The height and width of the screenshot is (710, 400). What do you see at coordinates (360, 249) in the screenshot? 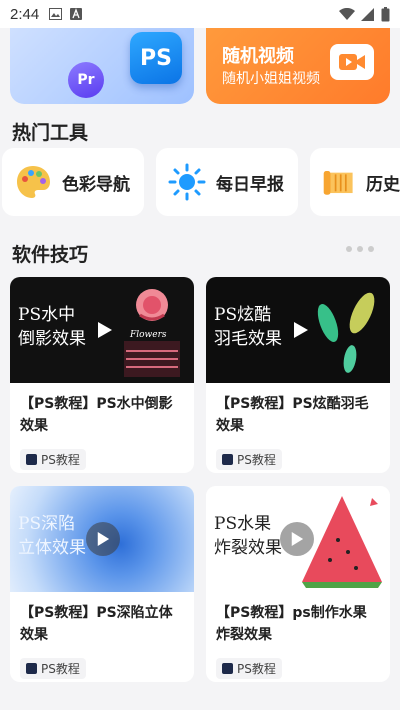
I see `more-options-icon` at bounding box center [360, 249].